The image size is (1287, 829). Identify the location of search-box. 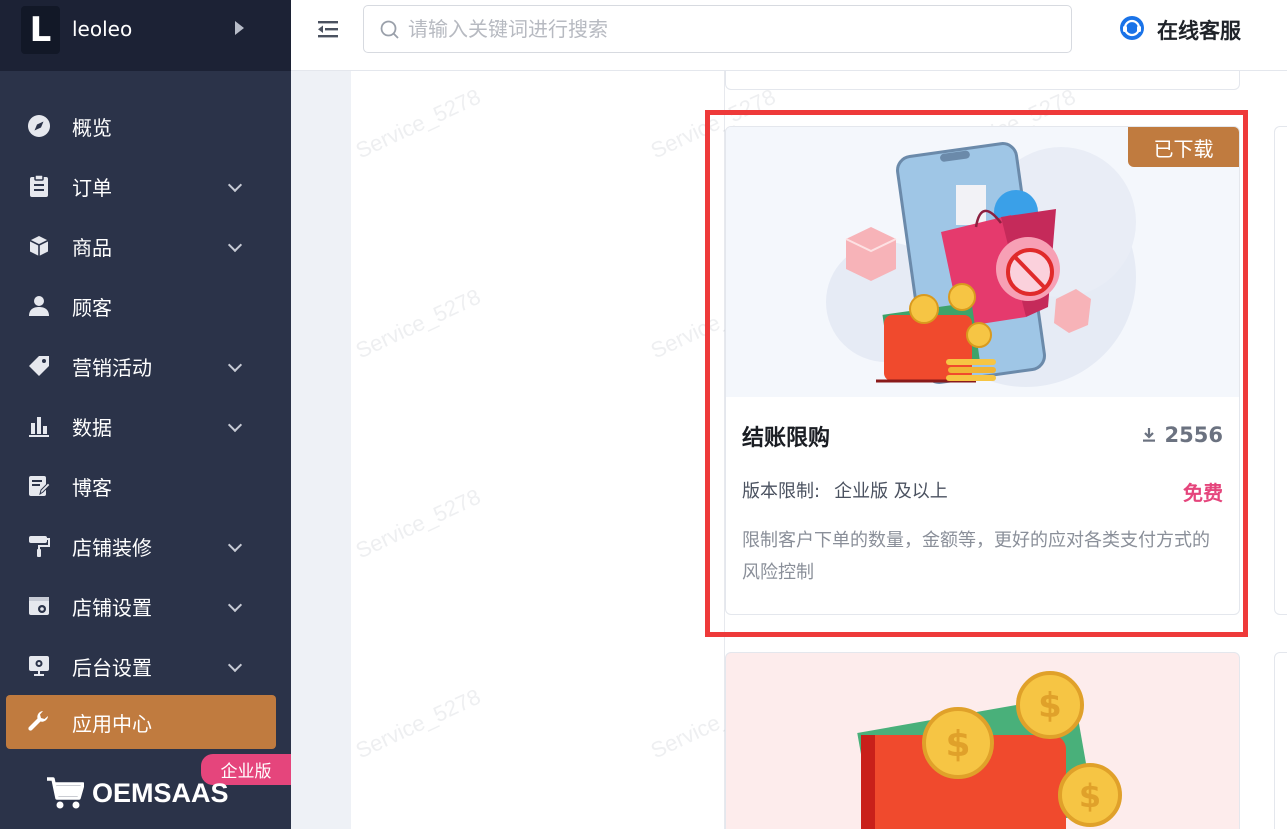
(717, 29).